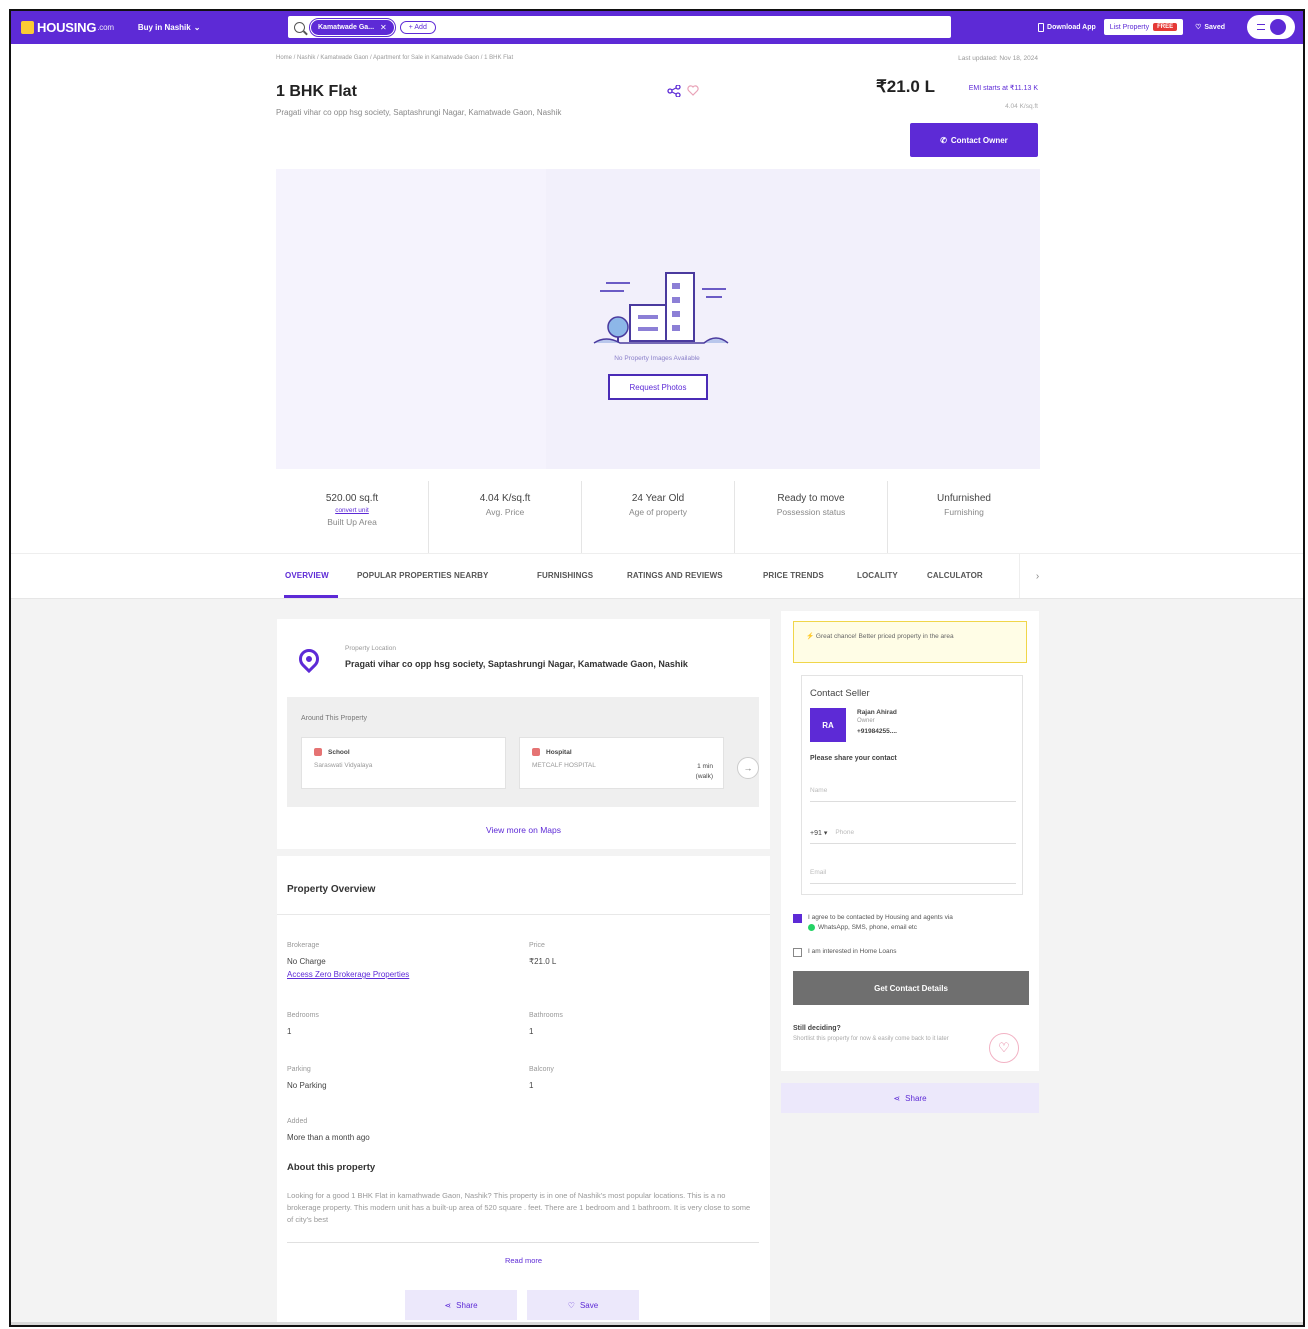  What do you see at coordinates (448, 1305) in the screenshot?
I see `share-icon: ⋖` at bounding box center [448, 1305].